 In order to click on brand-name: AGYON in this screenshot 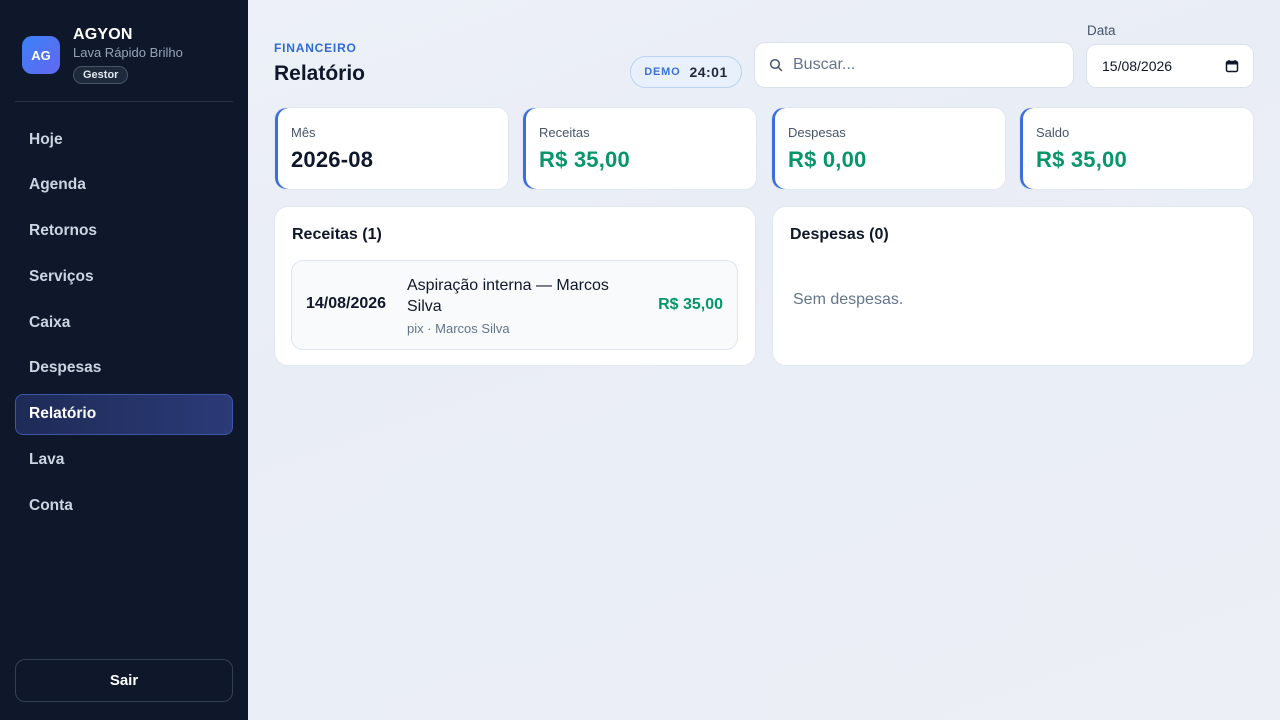, I will do `click(103, 34)`.